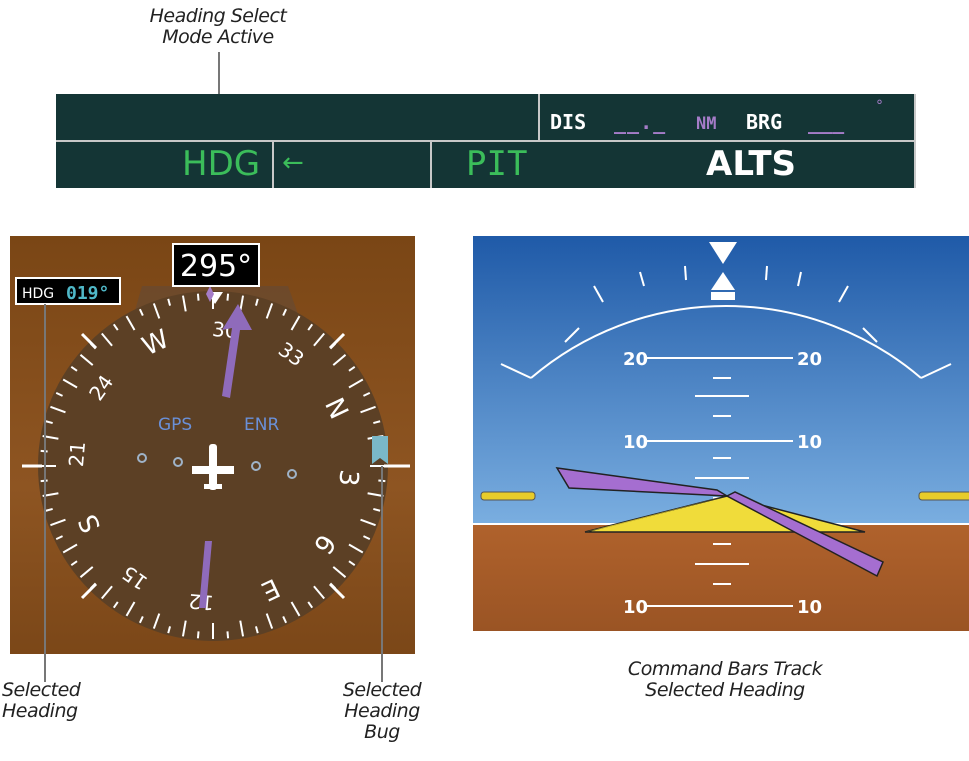  What do you see at coordinates (943, 496) in the screenshot?
I see `right-reference-bar` at bounding box center [943, 496].